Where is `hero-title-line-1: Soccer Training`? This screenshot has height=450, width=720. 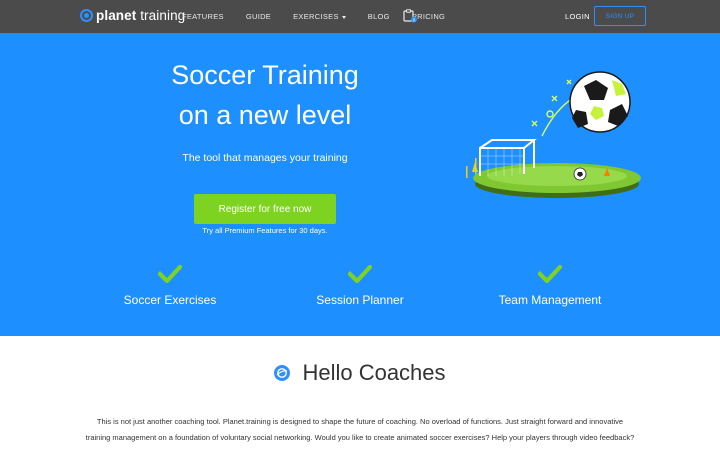 hero-title-line-1: Soccer Training is located at coordinates (265, 75).